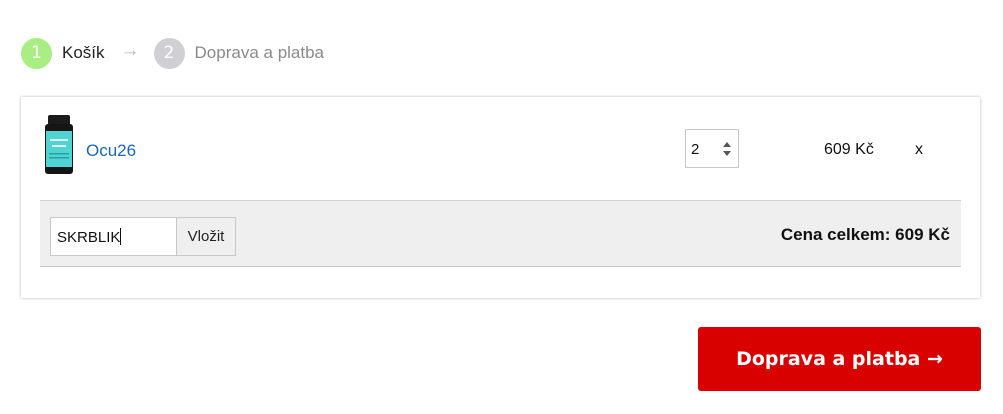  I want to click on continue-to-shipping-button: Doprava a platba →, so click(839, 359).